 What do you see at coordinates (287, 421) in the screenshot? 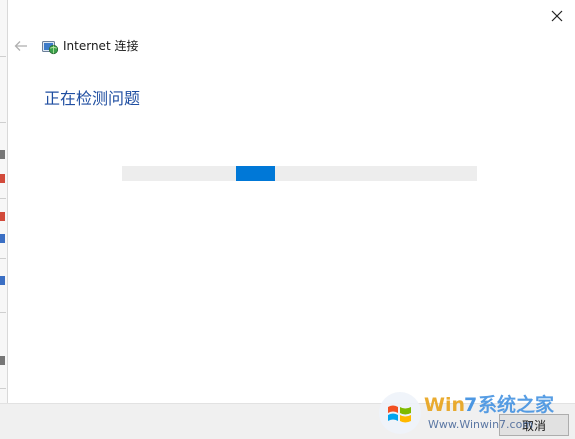
I see `dialog-footer: 取消` at bounding box center [287, 421].